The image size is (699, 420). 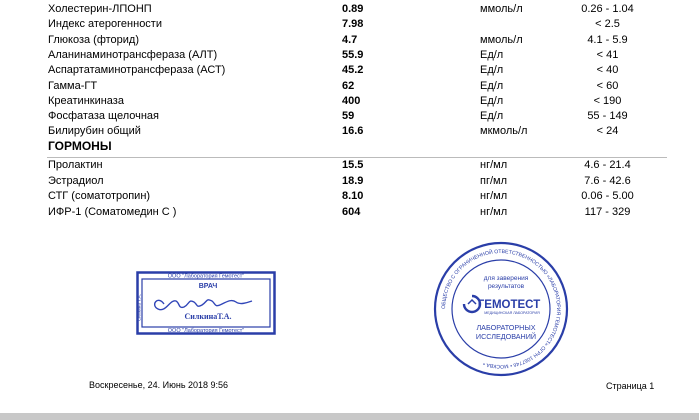 I want to click on test-name: Билирубин общий, so click(x=94, y=131).